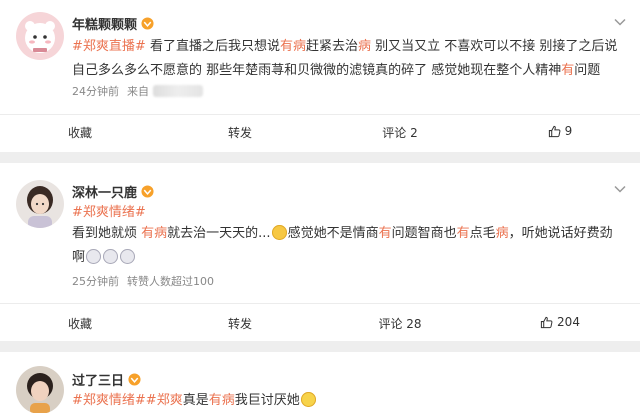 The height and width of the screenshot is (413, 640). What do you see at coordinates (320, 382) in the screenshot?
I see `post-card-3: 过了三日 #郑爽情绪##郑爽真是有病我巨讨厌她` at bounding box center [320, 382].